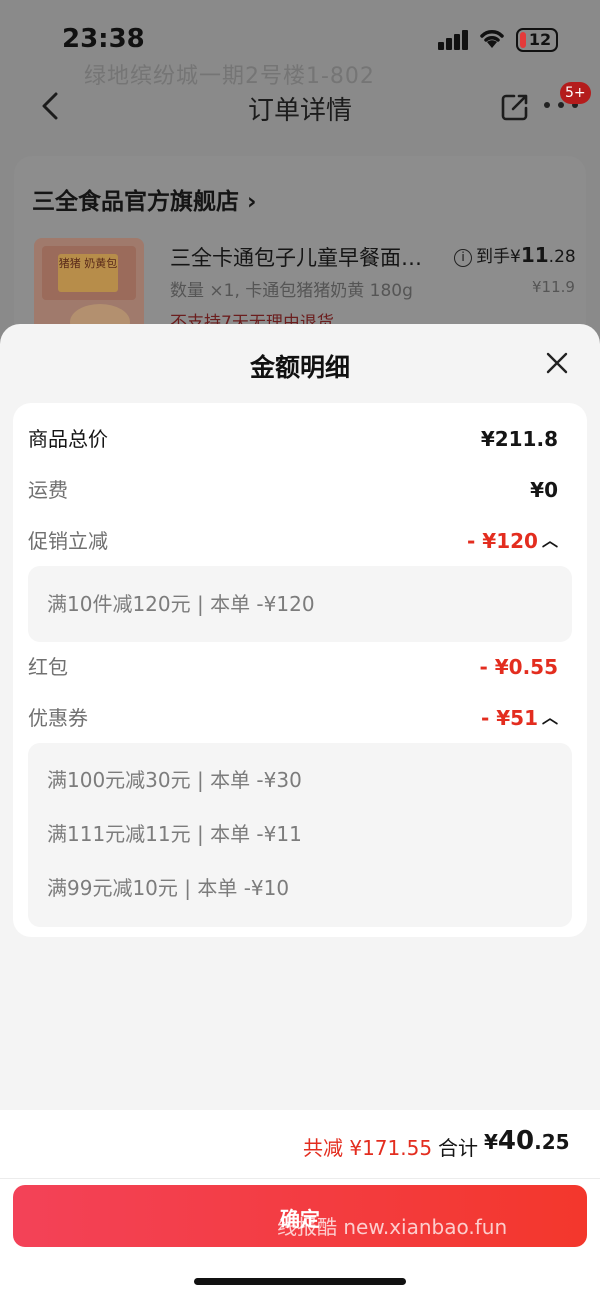 The width and height of the screenshot is (600, 1298). Describe the element at coordinates (48, 490) in the screenshot. I see `row-label: 运费` at that location.